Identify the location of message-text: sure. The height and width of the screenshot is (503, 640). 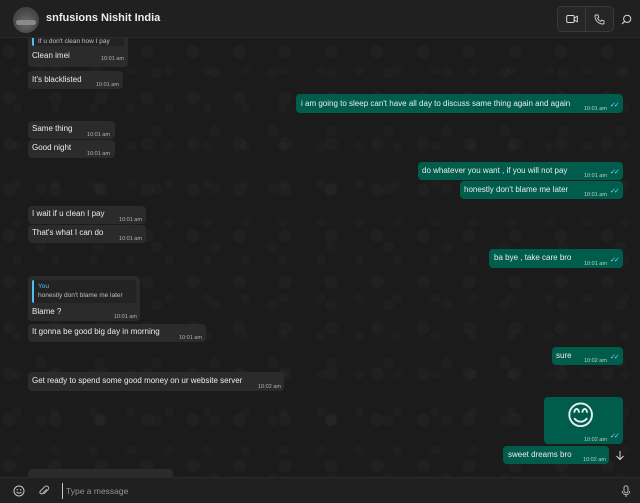
(564, 355).